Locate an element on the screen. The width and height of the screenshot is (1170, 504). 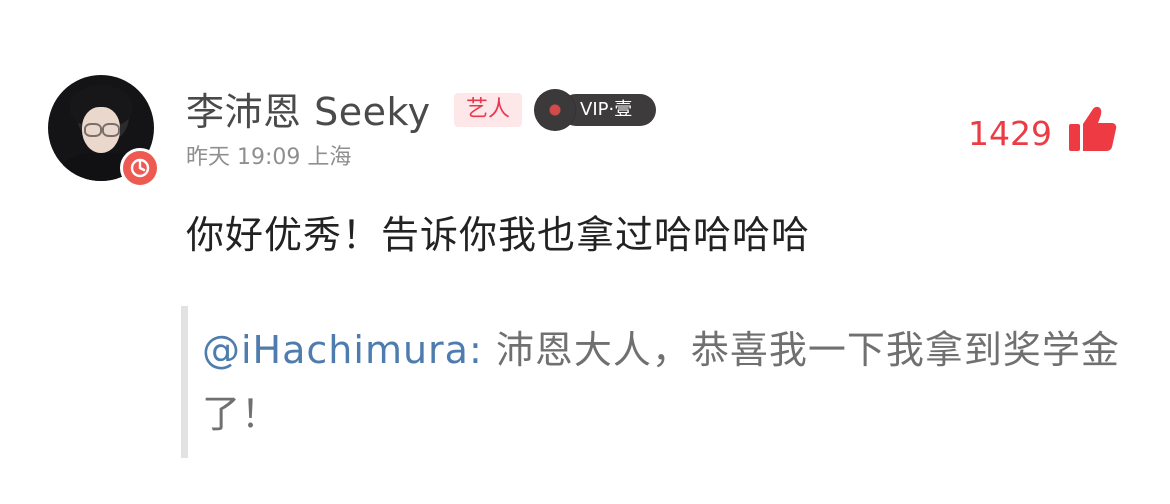
artist-tag: 艺人 is located at coordinates (488, 110).